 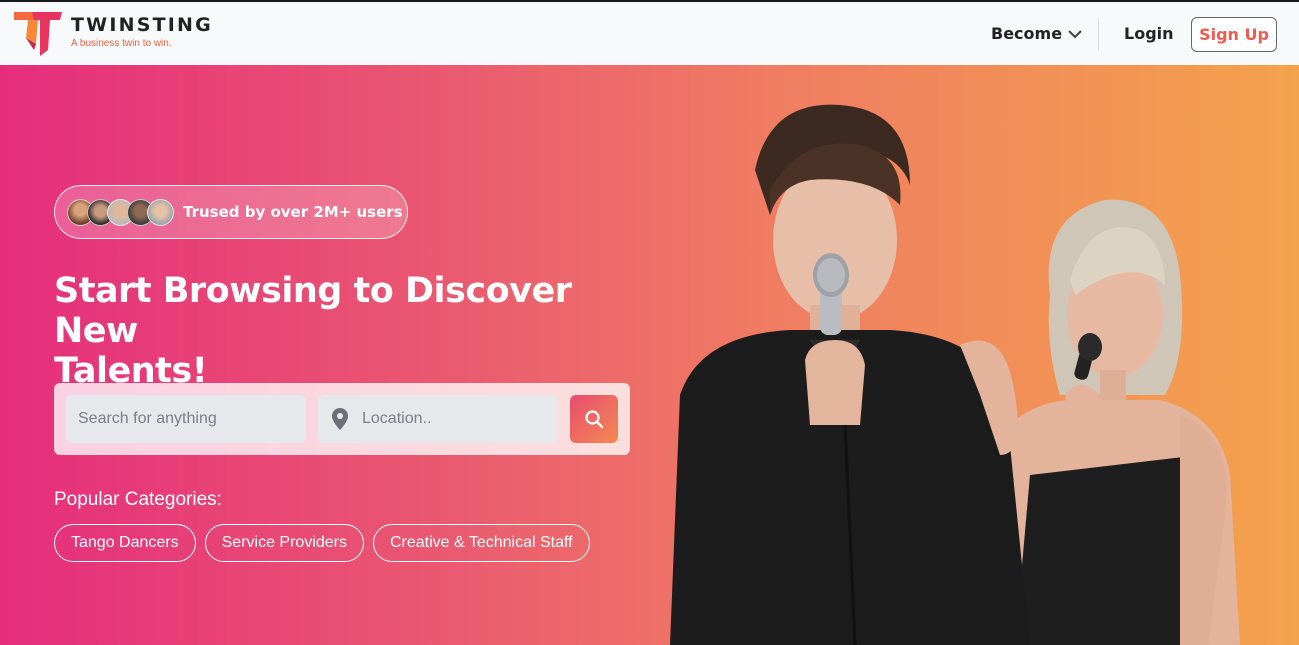 What do you see at coordinates (284, 543) in the screenshot?
I see `category-chip-service-providers: Service Providers` at bounding box center [284, 543].